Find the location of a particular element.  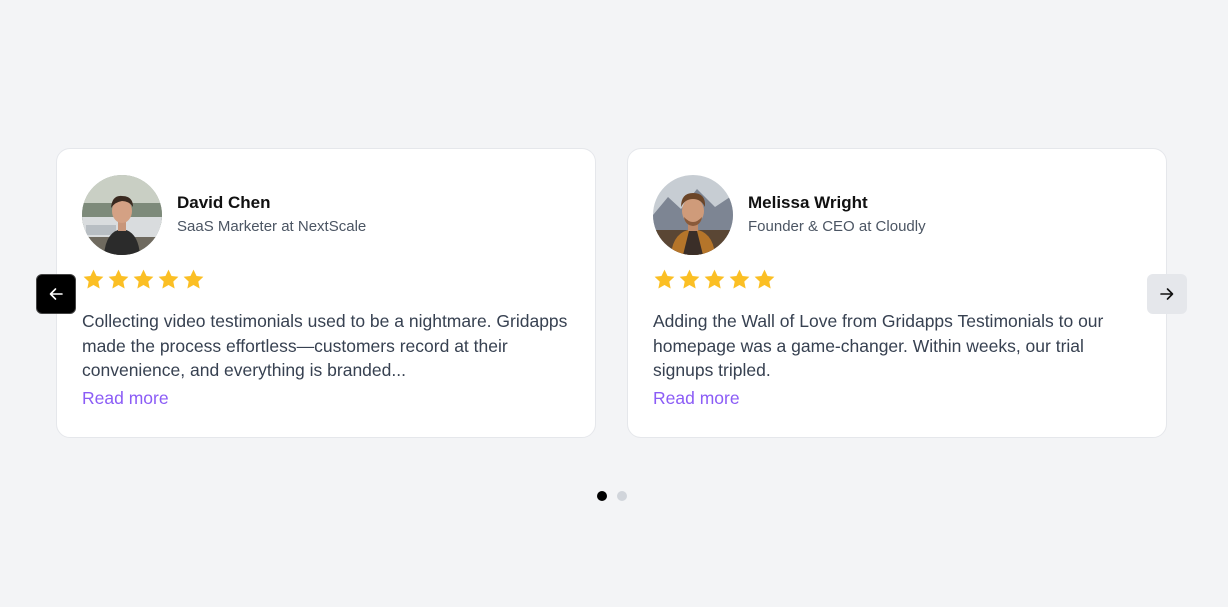

carousel-pagination is located at coordinates (612, 496).